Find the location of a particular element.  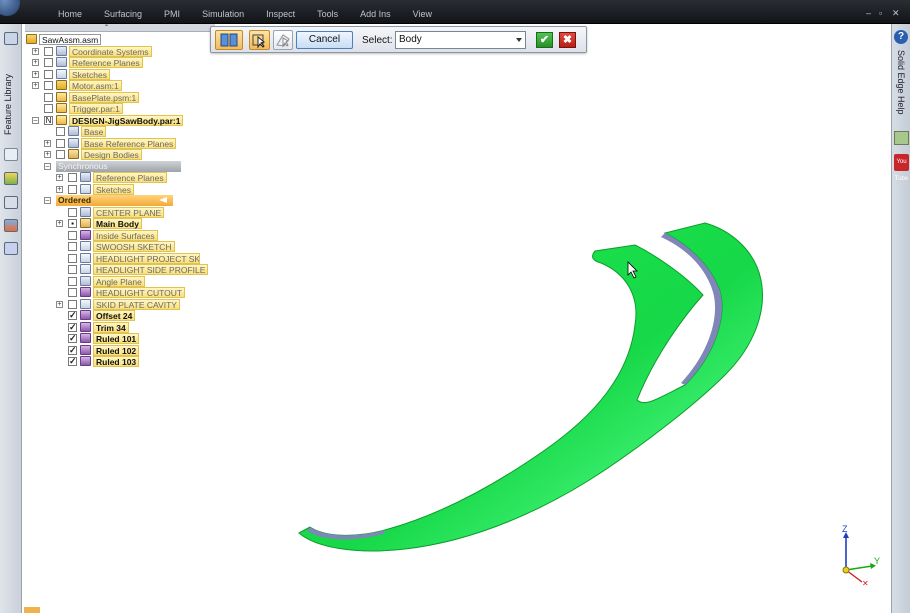

select-tool-button is located at coordinates (259, 40).